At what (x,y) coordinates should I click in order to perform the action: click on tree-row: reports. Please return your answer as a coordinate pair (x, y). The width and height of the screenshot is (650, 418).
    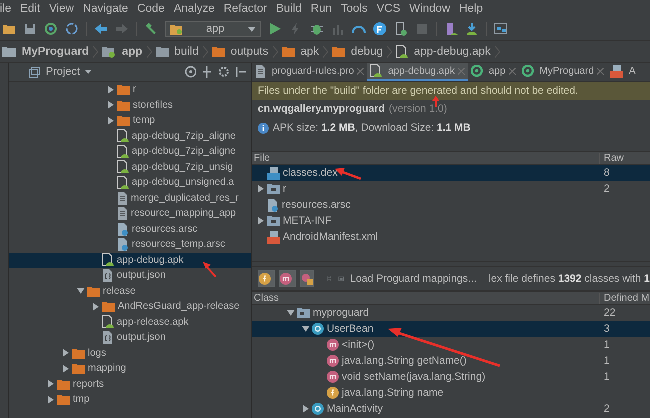
    Looking at the image, I should click on (130, 384).